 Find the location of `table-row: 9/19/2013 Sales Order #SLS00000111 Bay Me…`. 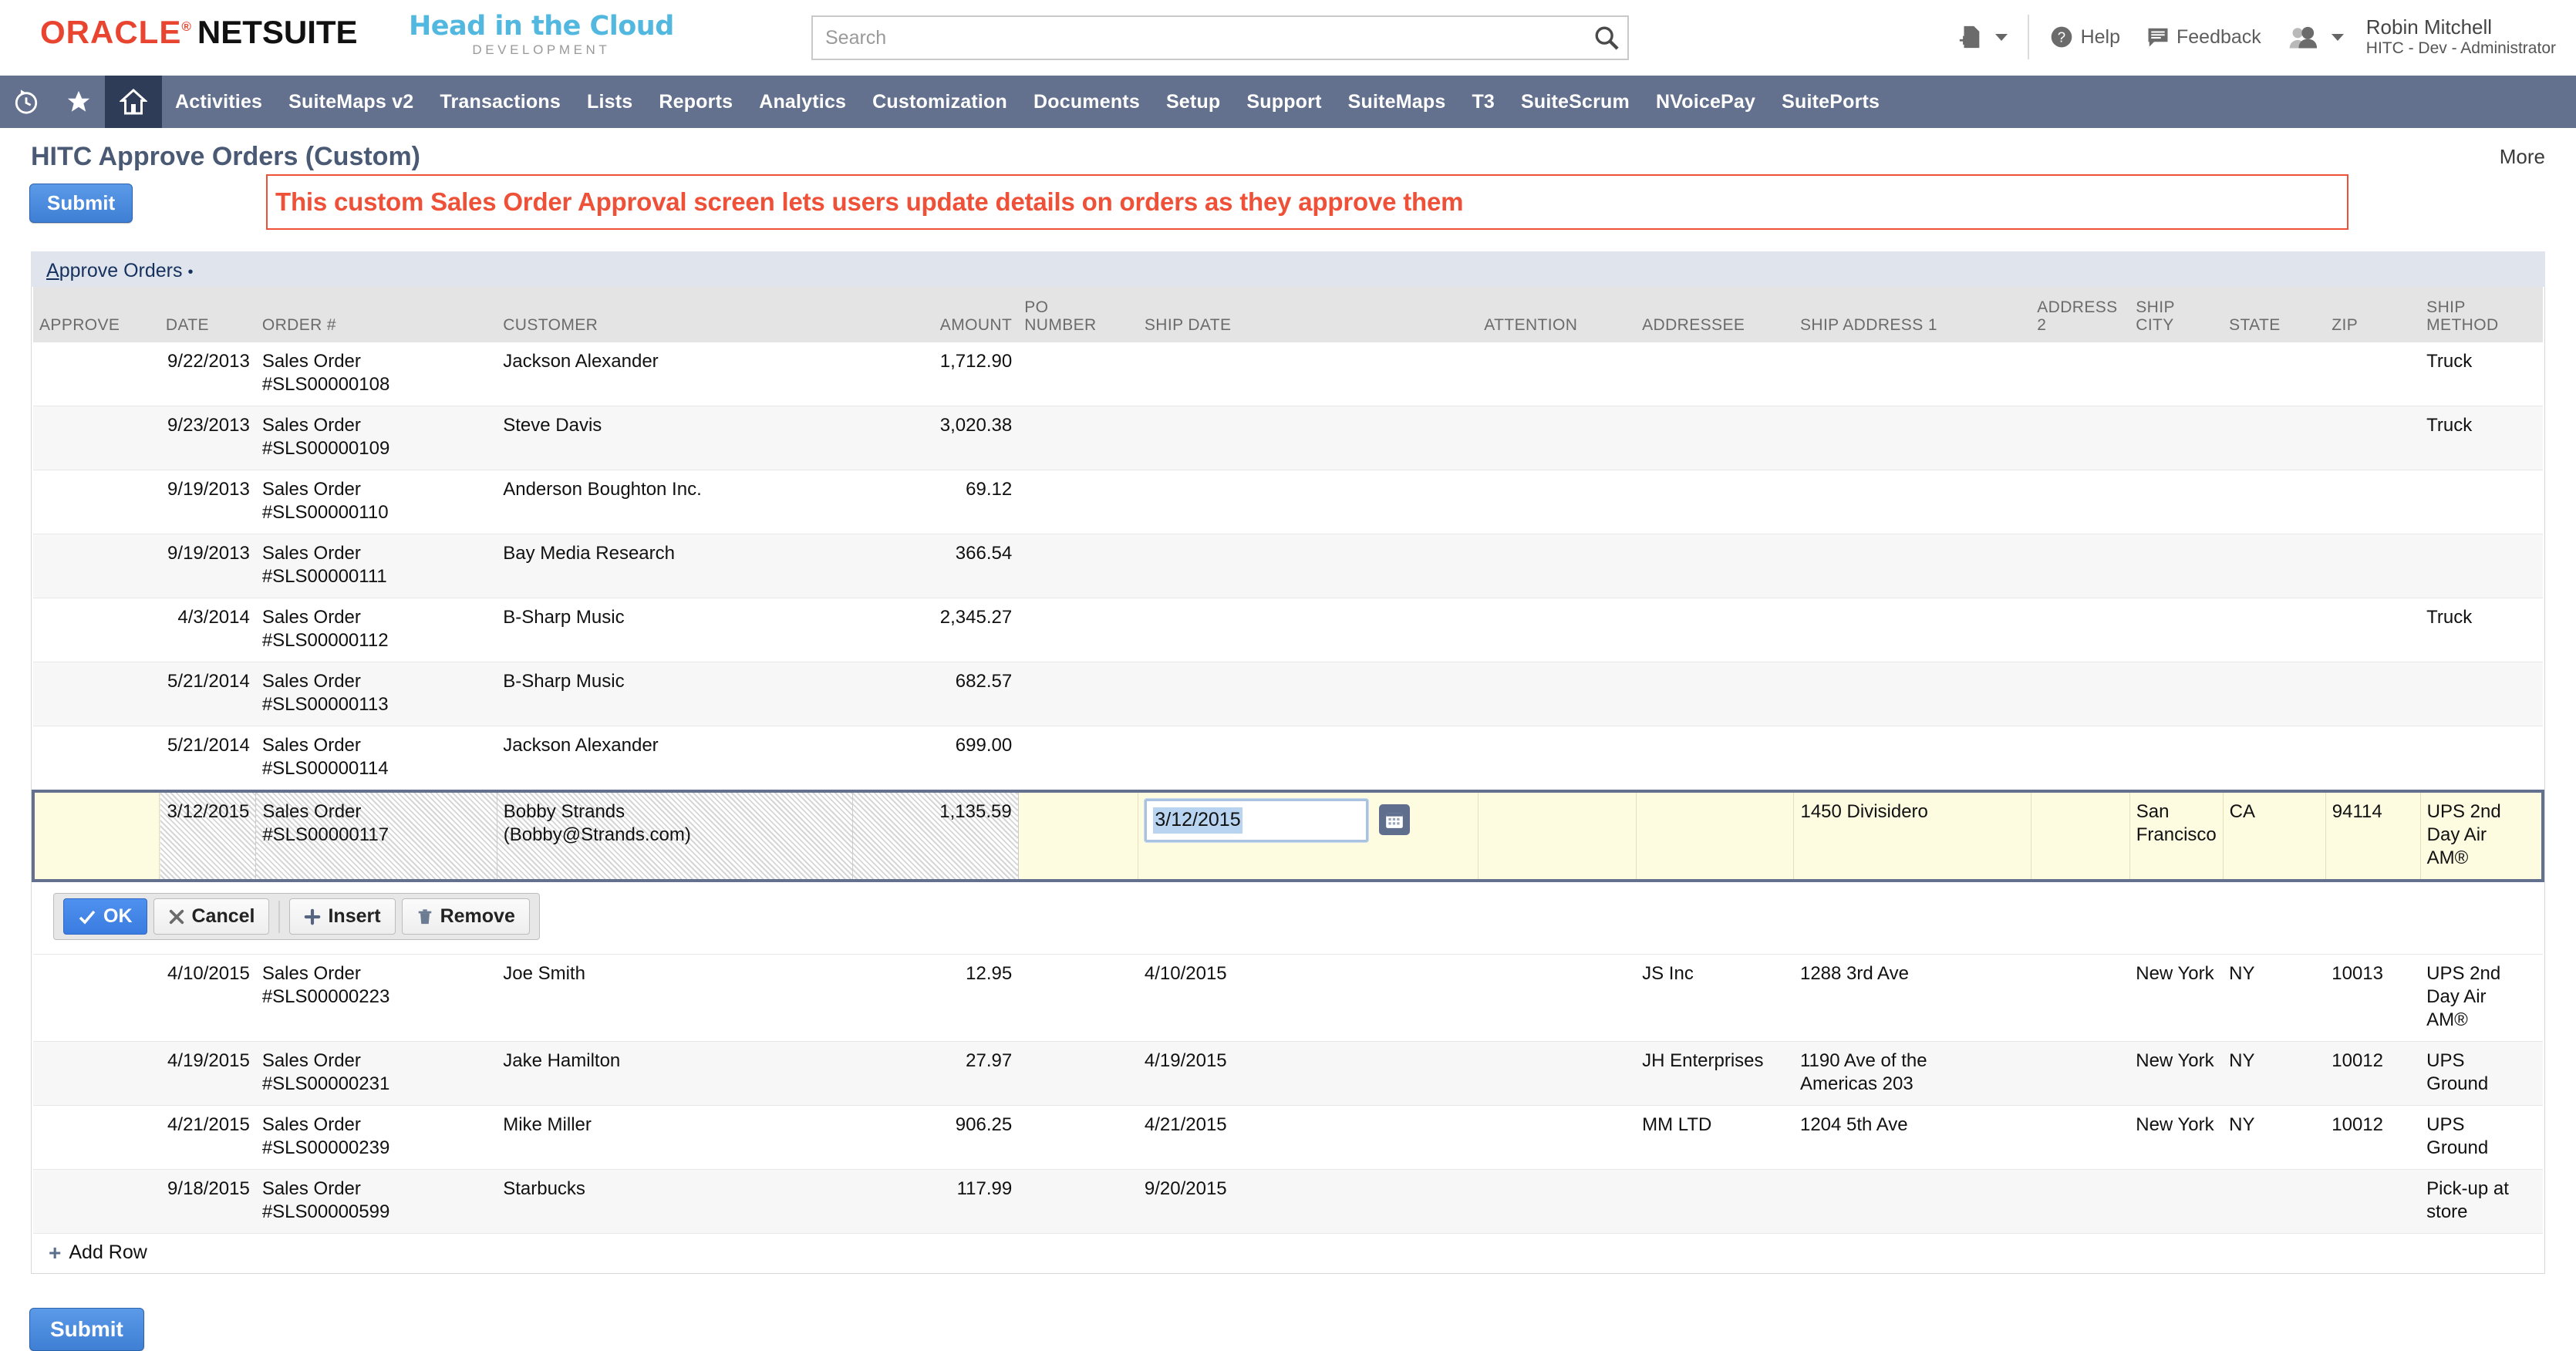

table-row: 9/19/2013 Sales Order #SLS00000111 Bay Me… is located at coordinates (1288, 566).